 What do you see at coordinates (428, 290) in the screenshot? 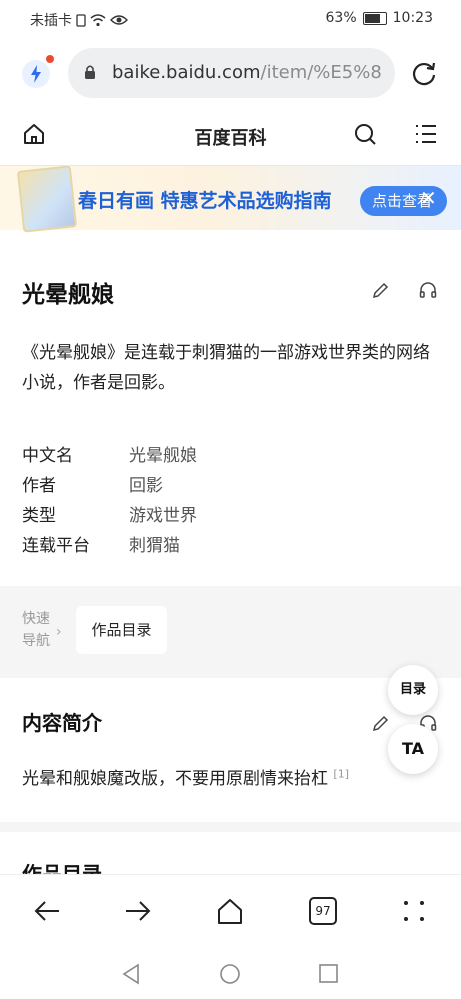
I see `headphones-icon` at bounding box center [428, 290].